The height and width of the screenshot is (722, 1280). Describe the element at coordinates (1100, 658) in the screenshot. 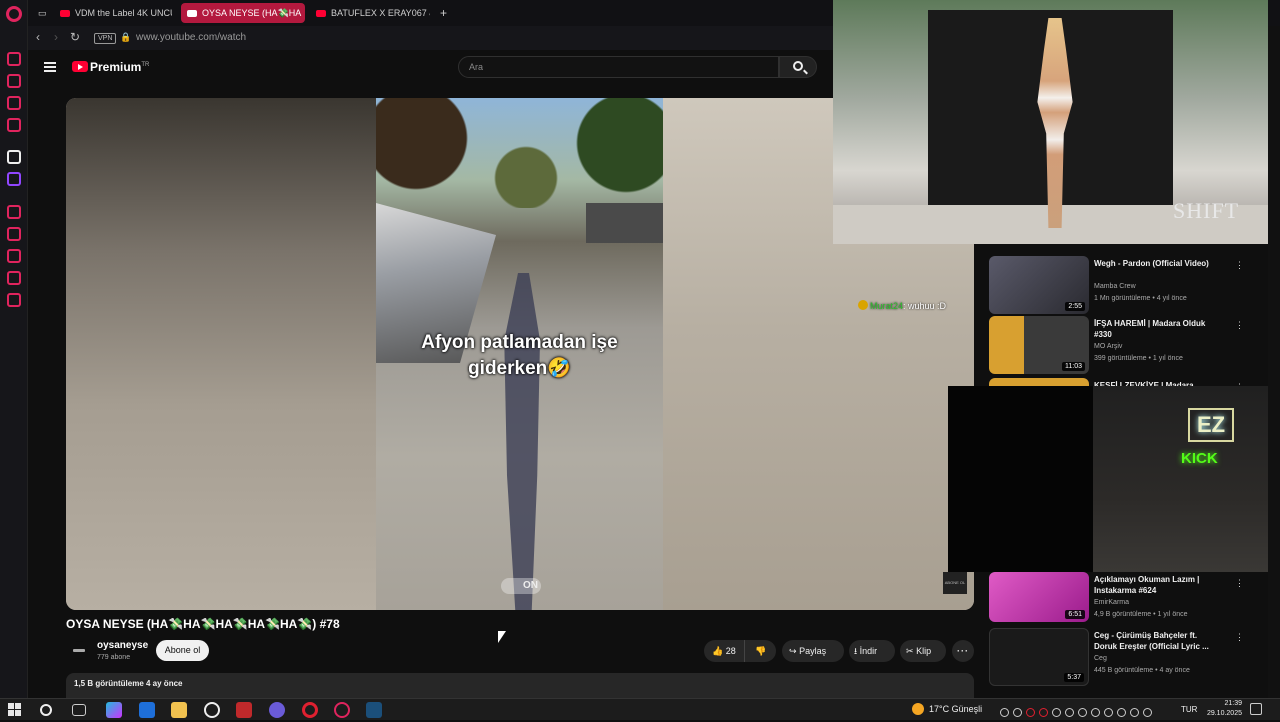

I see `rec-channel: Ceg` at that location.